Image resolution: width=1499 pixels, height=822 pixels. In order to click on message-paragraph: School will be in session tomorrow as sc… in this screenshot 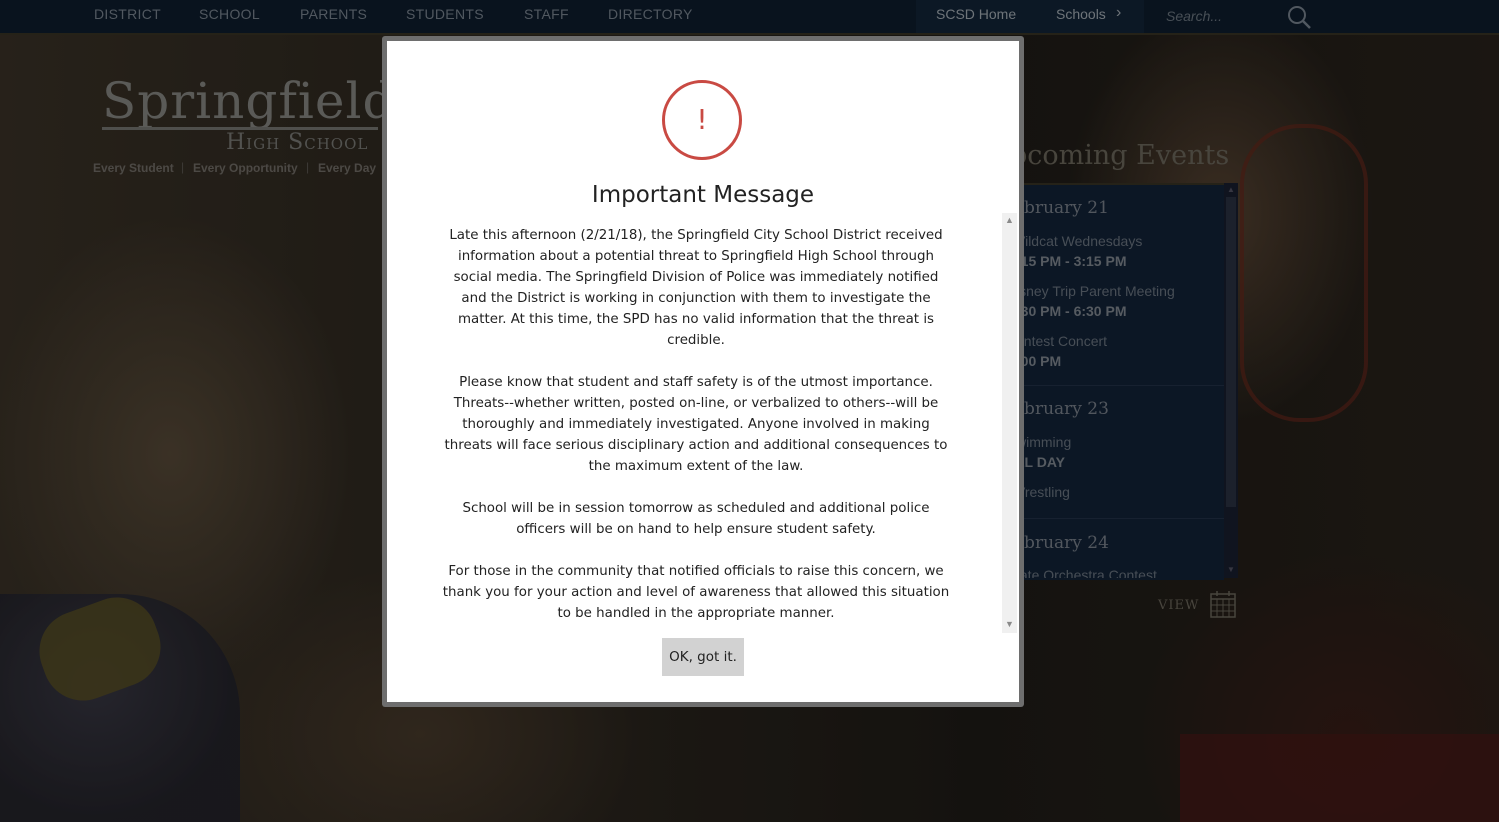, I will do `click(696, 519)`.